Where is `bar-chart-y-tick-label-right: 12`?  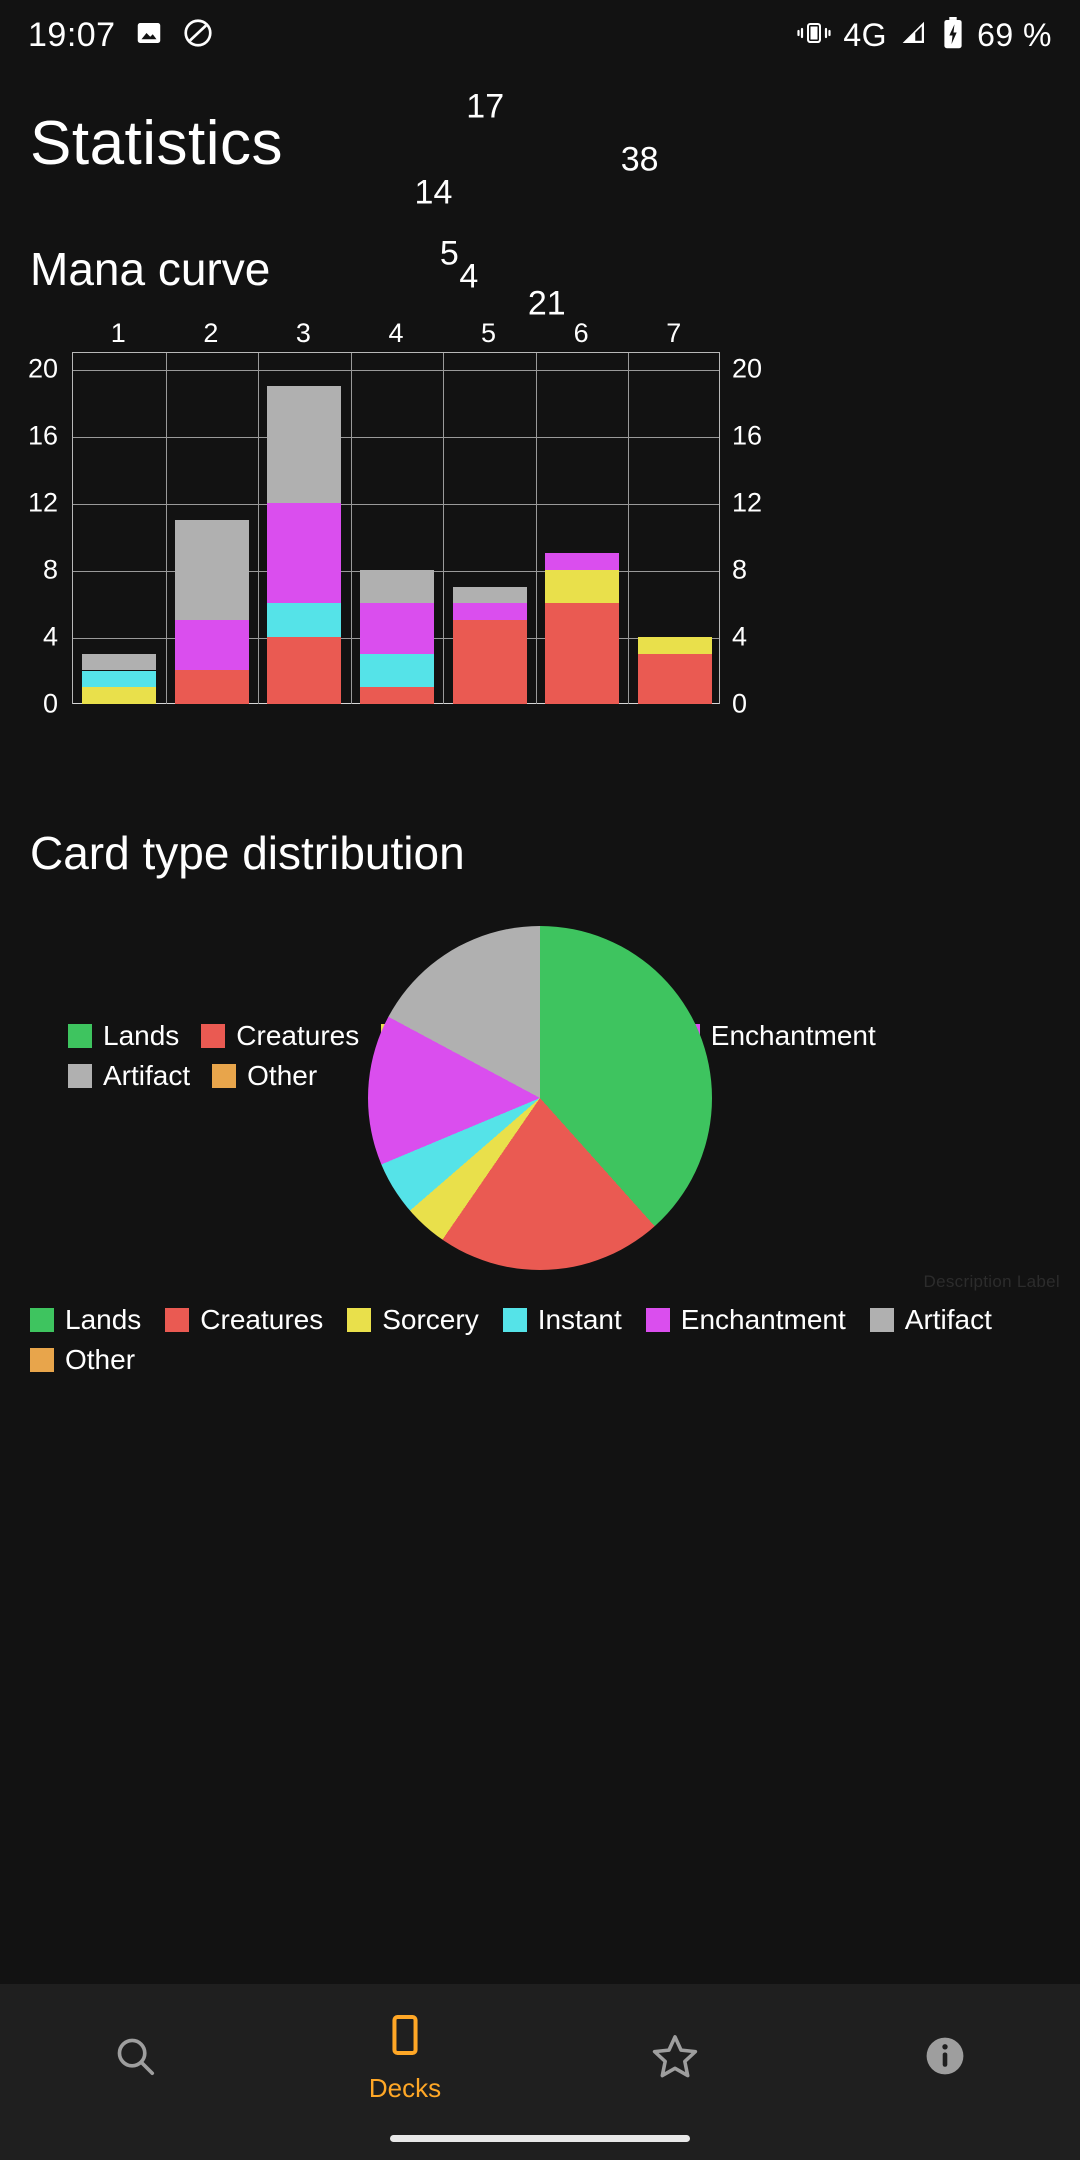
bar-chart-y-tick-label-right: 12 is located at coordinates (747, 502).